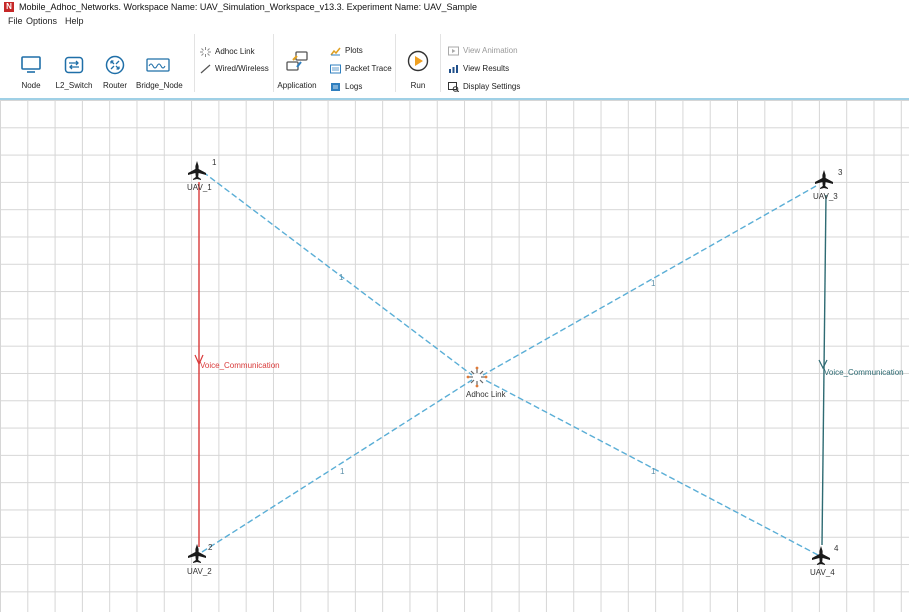 The height and width of the screenshot is (612, 909). I want to click on uav-node-1: 1 UAV_1, so click(202, 175).